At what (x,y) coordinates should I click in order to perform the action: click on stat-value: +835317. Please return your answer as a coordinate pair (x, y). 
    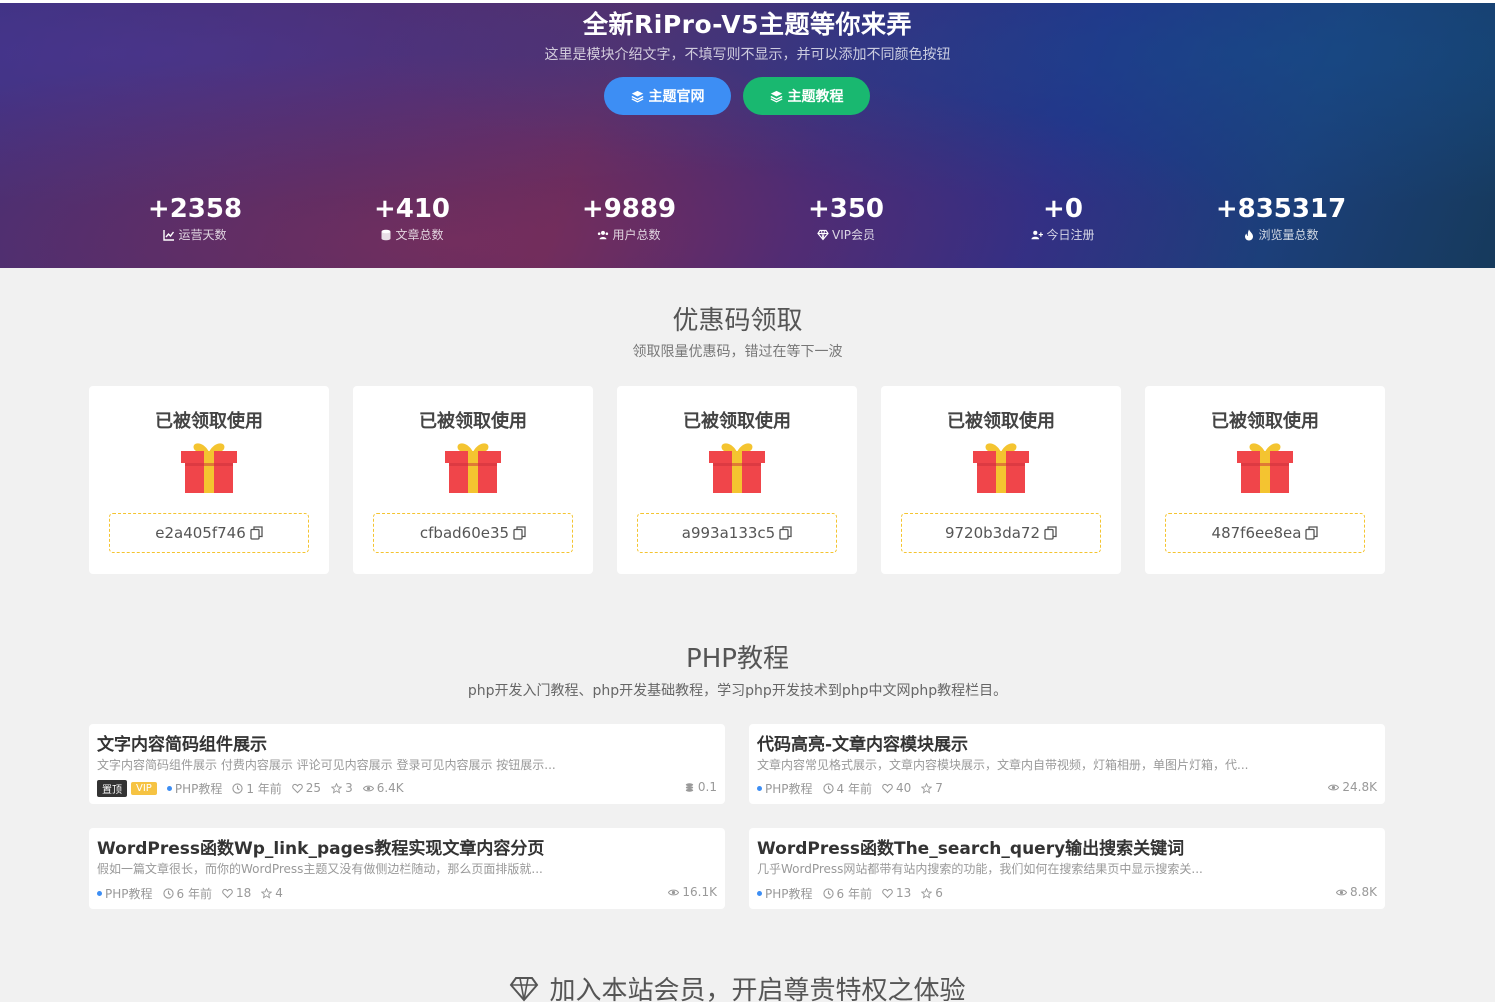
    Looking at the image, I should click on (1281, 209).